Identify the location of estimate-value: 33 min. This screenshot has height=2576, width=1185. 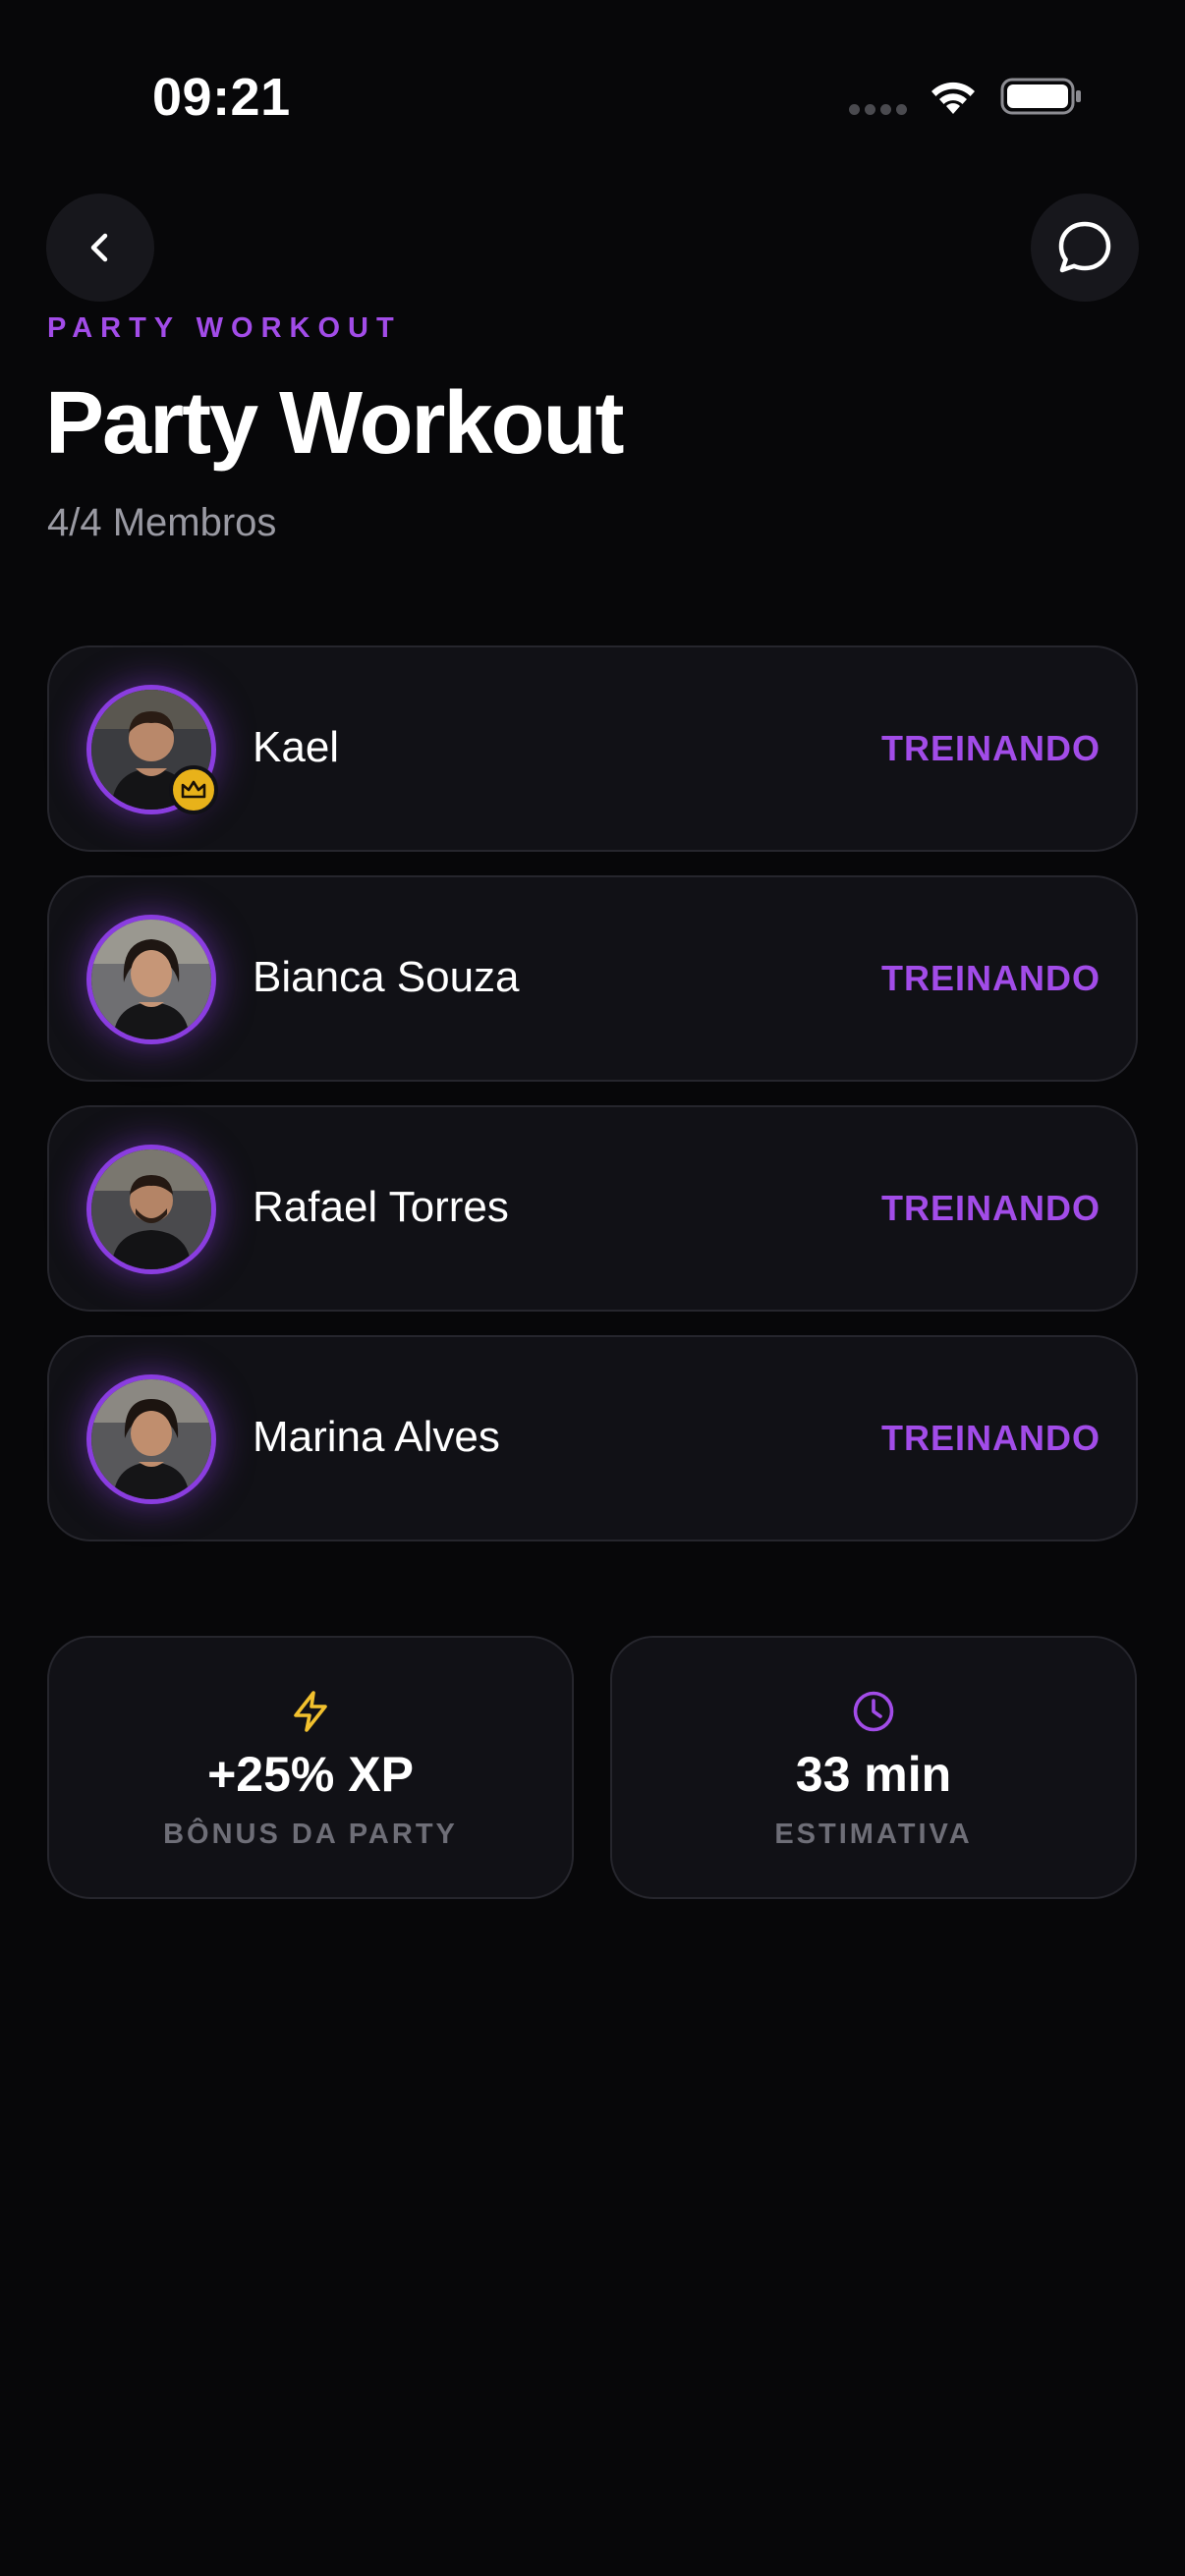
(874, 1774).